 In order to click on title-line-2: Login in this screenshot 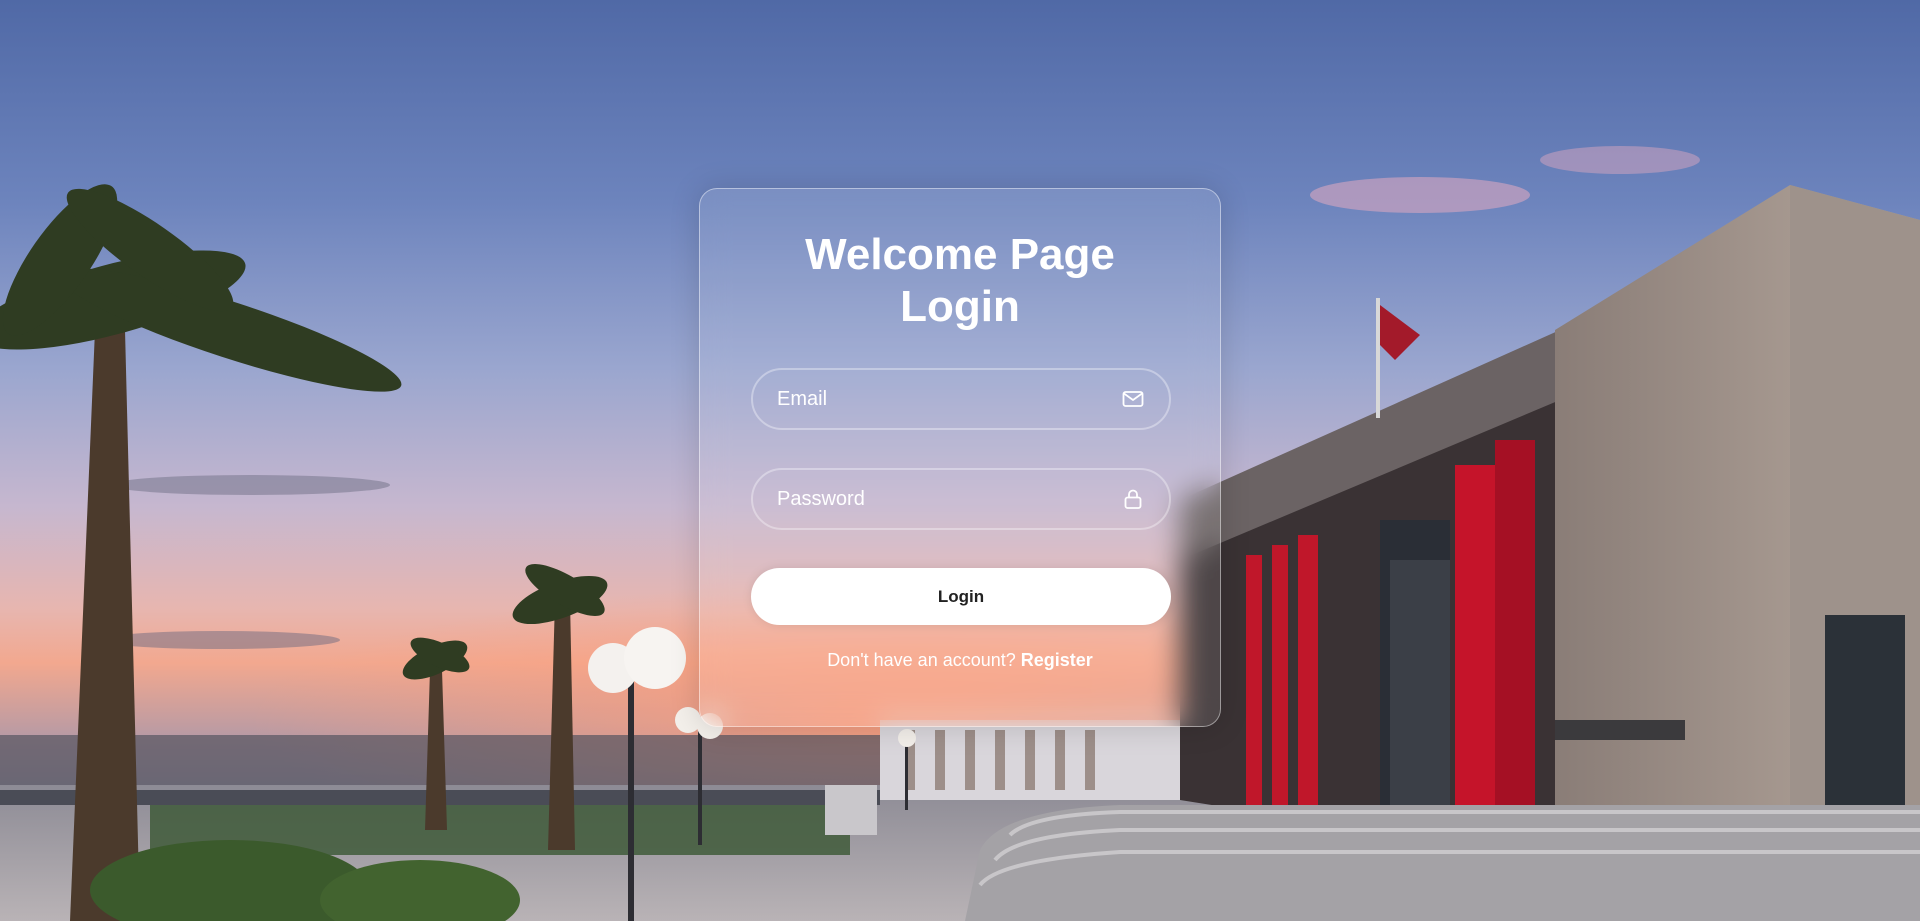, I will do `click(960, 306)`.